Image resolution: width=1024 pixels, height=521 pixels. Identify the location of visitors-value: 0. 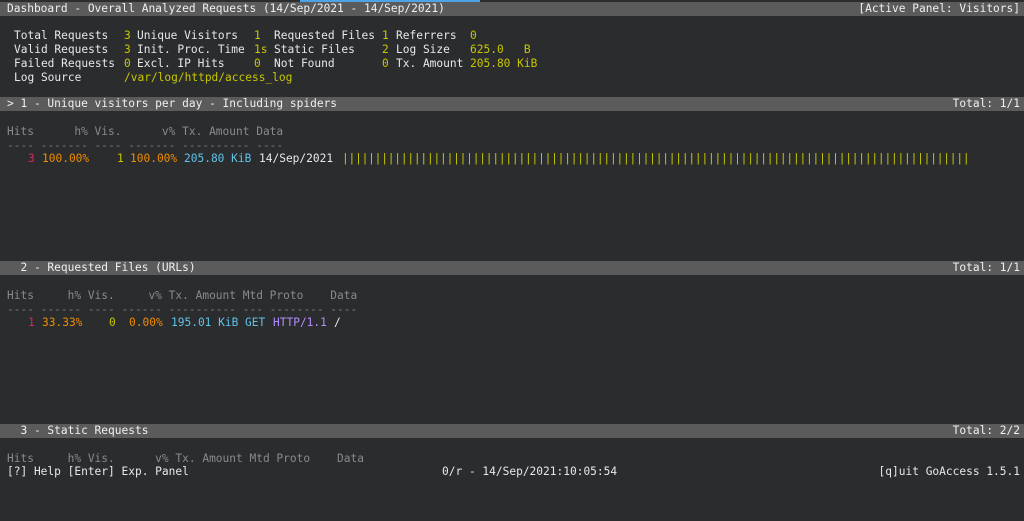
(112, 322).